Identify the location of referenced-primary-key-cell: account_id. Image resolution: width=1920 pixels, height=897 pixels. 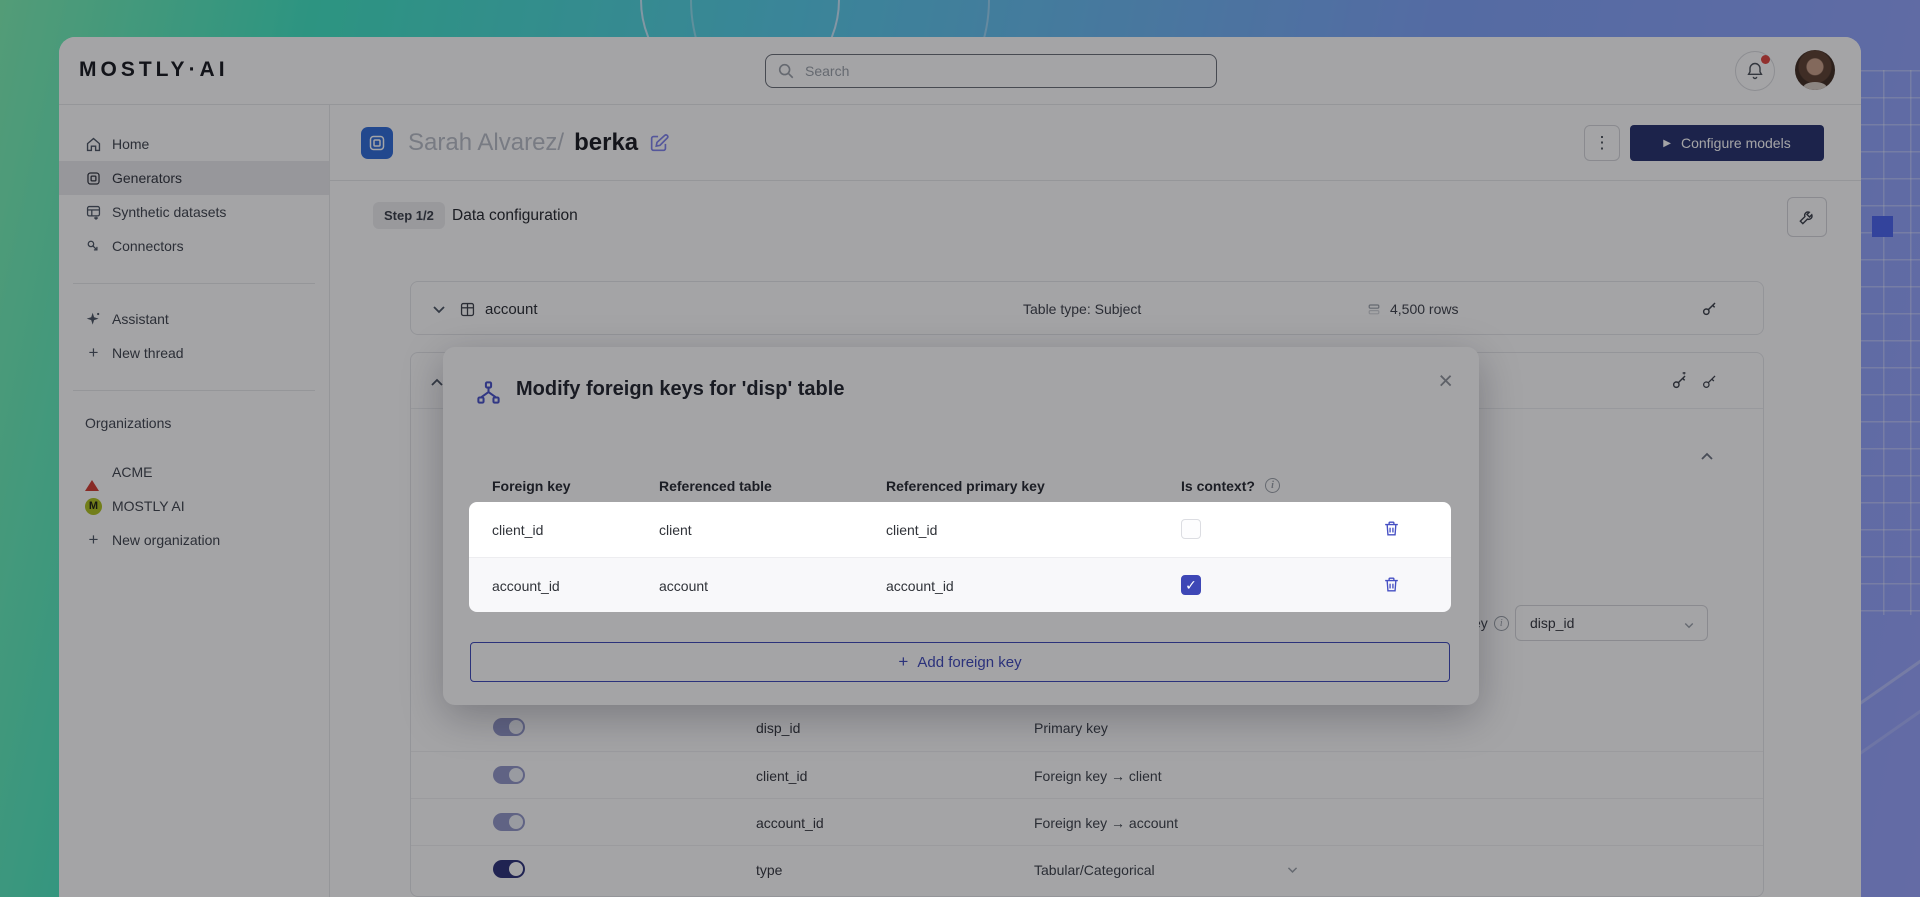
(920, 585).